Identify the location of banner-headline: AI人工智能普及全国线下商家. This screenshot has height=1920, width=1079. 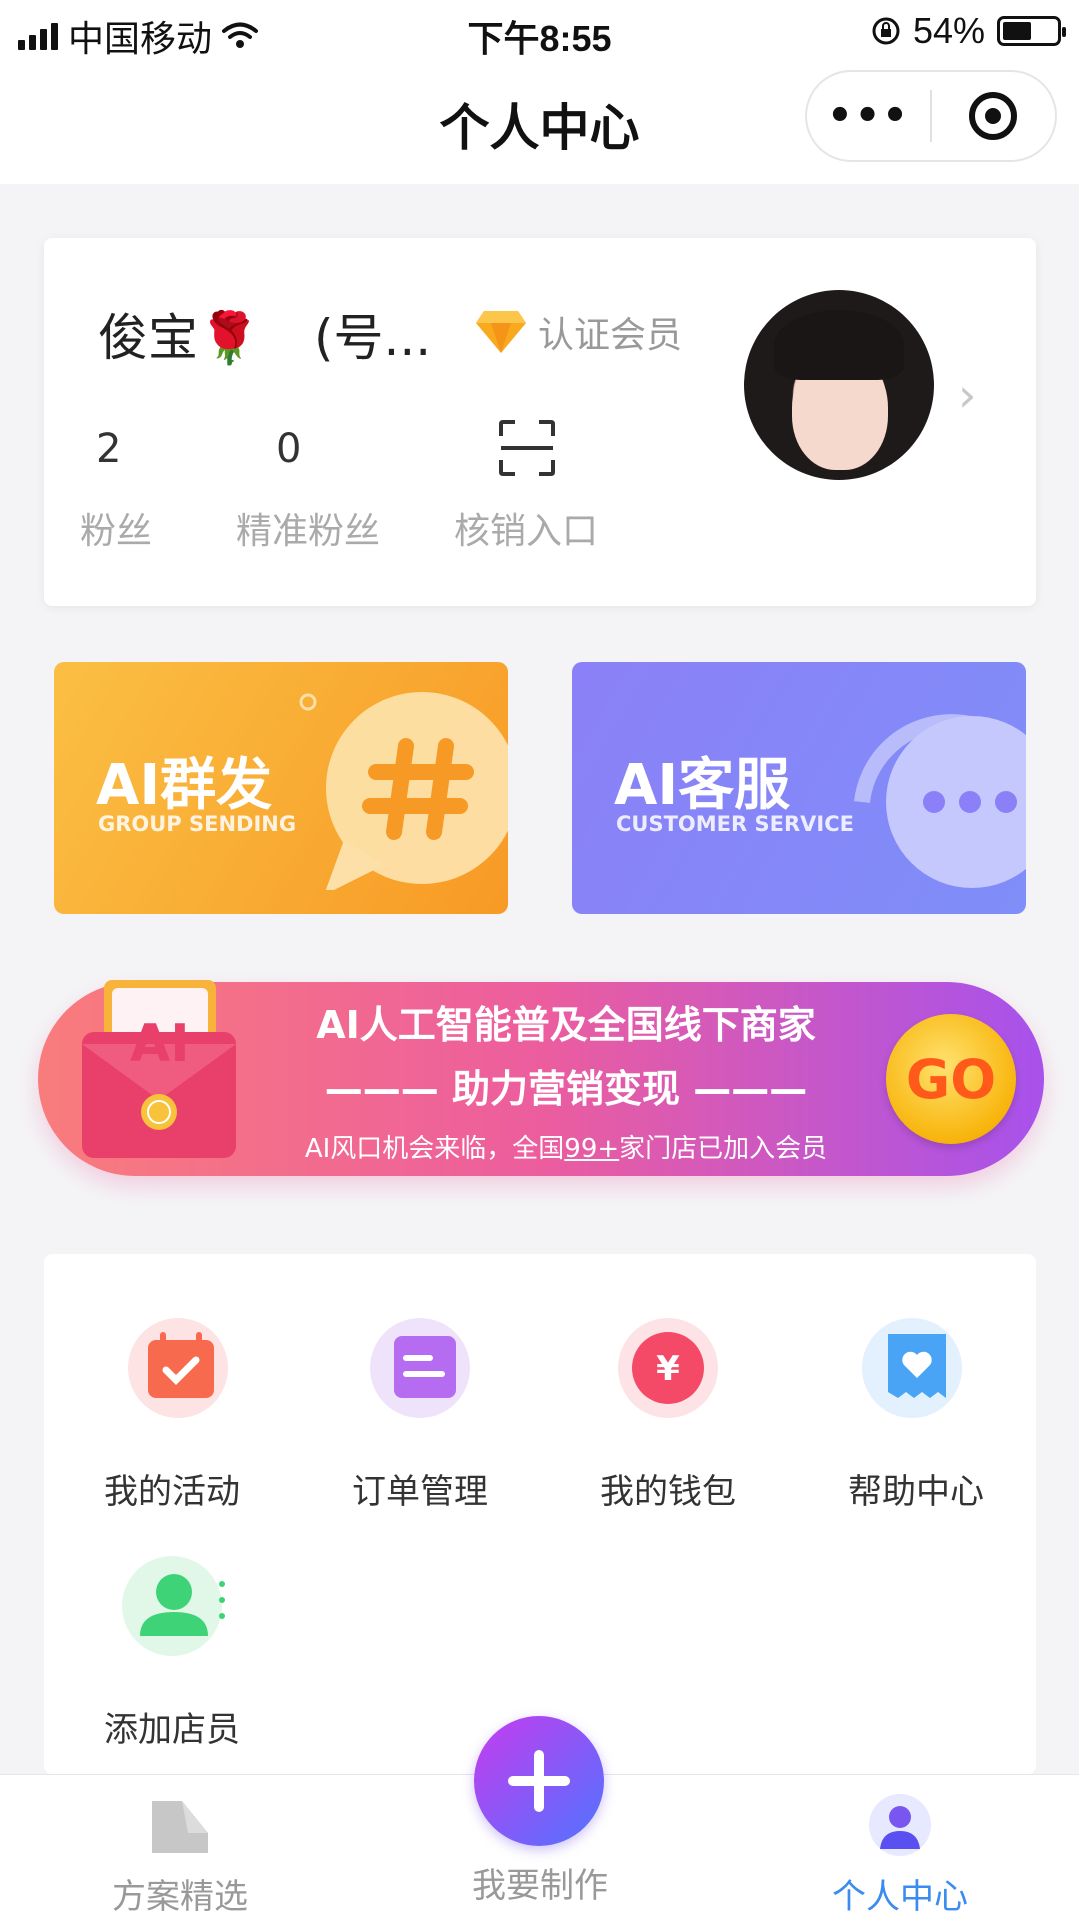
(566, 1025).